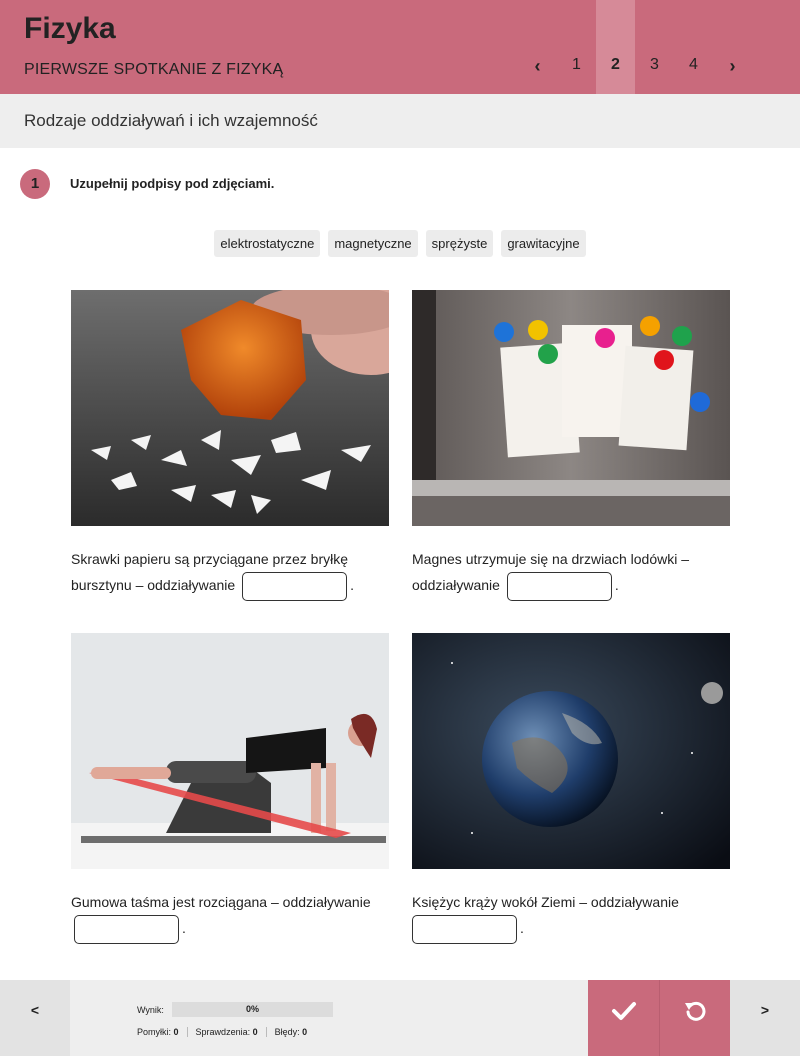  I want to click on stats-row: Pomyłki: 0 Sprawdzenia: 0 Błędy: 0, so click(226, 1032).